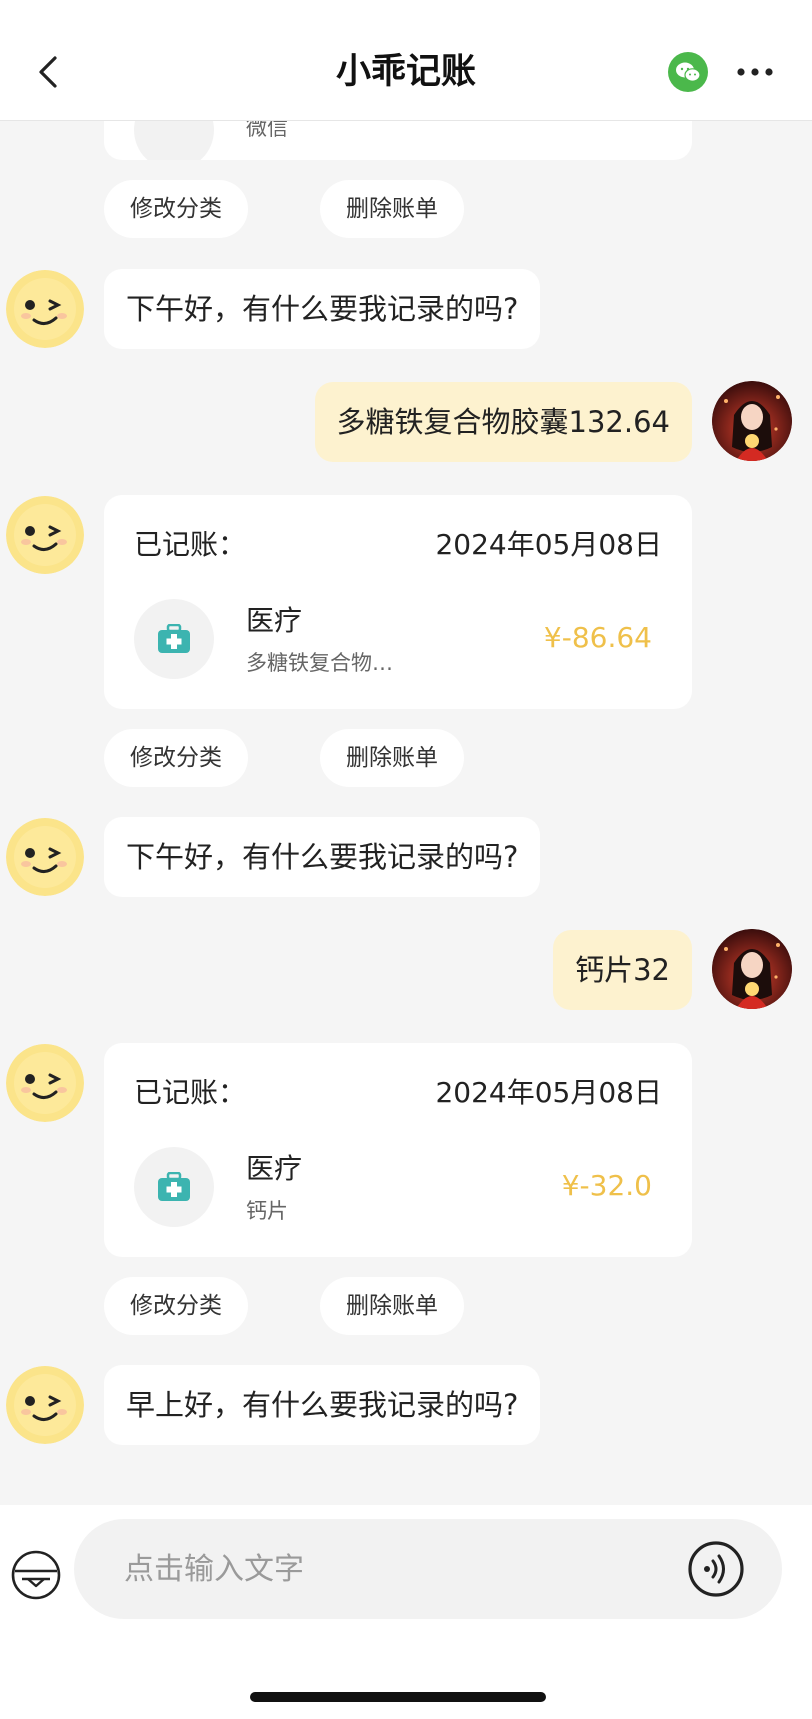  I want to click on wechat-button, so click(688, 72).